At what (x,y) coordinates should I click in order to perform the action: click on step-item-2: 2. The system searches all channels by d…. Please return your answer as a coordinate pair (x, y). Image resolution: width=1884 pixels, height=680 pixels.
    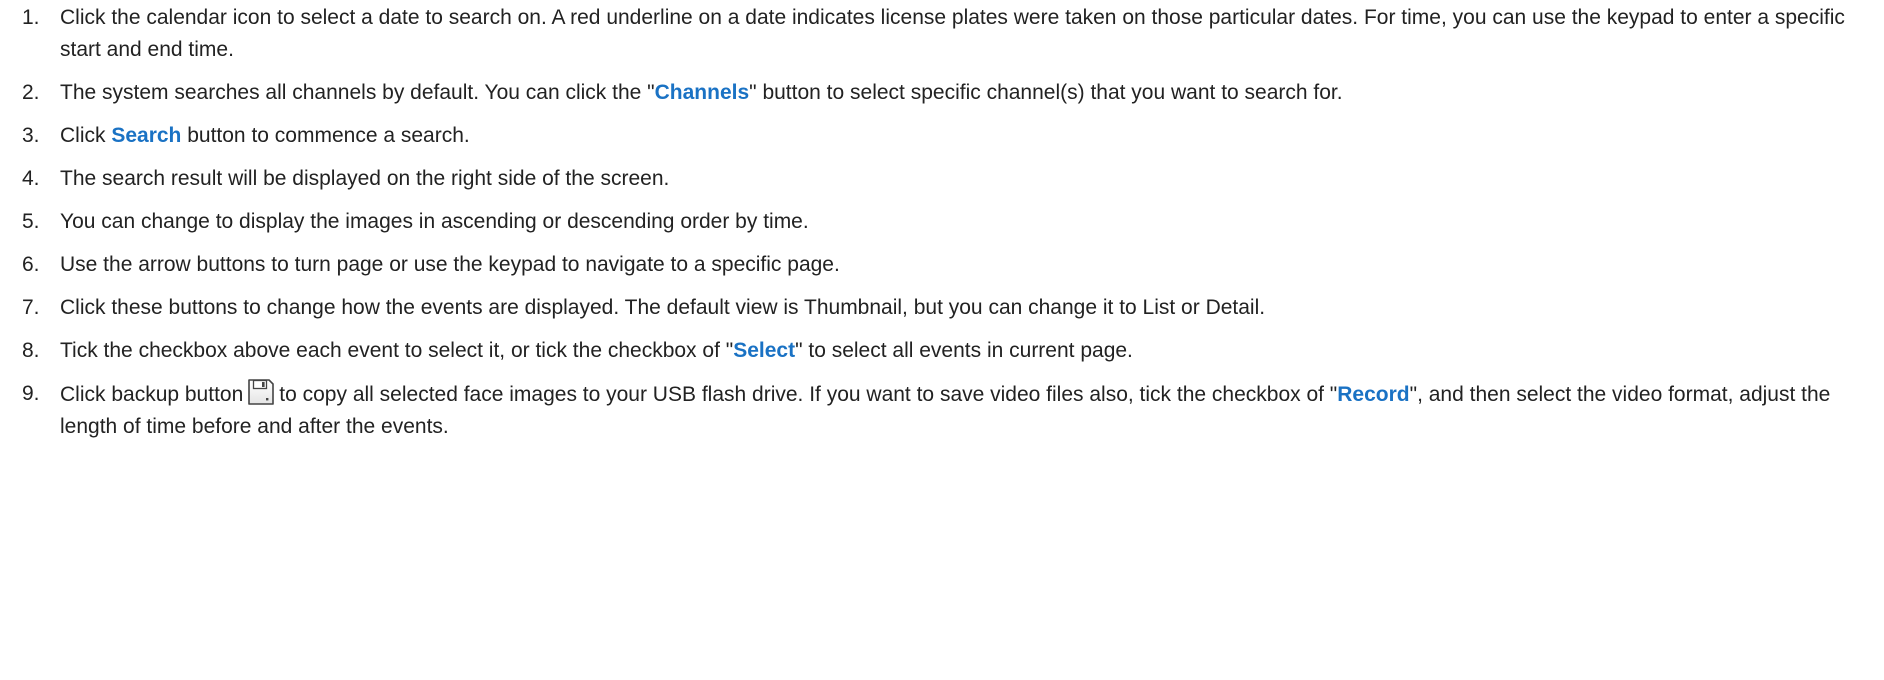
    Looking at the image, I should click on (930, 93).